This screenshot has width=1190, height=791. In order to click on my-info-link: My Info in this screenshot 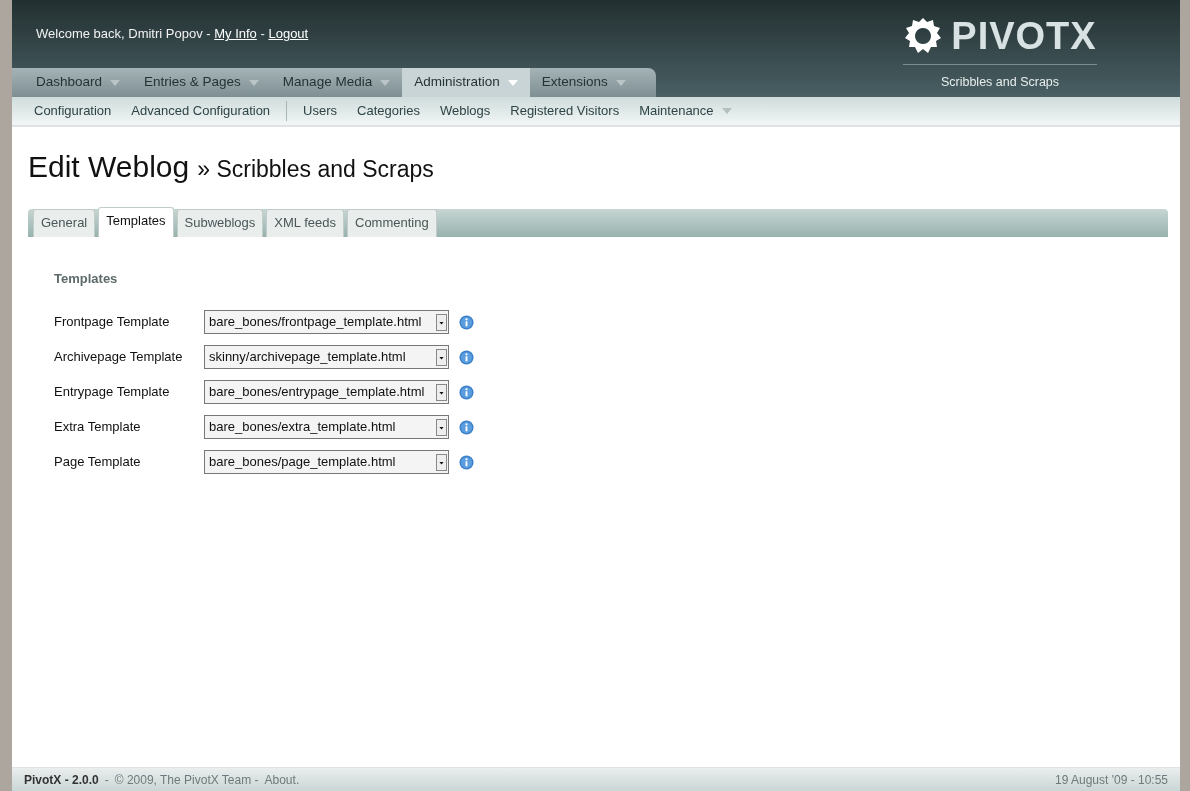, I will do `click(235, 33)`.